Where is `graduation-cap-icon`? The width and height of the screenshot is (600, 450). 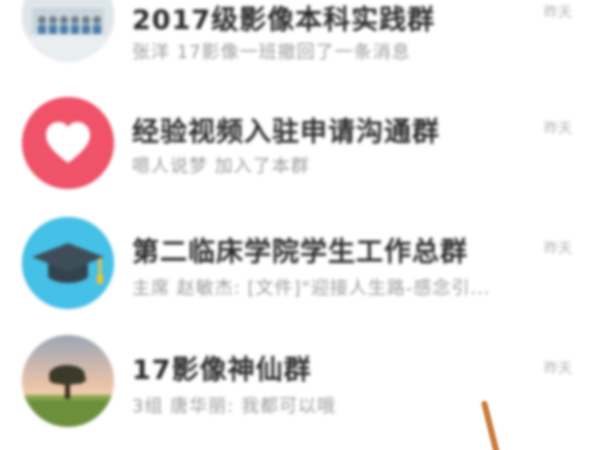
graduation-cap-icon is located at coordinates (68, 263).